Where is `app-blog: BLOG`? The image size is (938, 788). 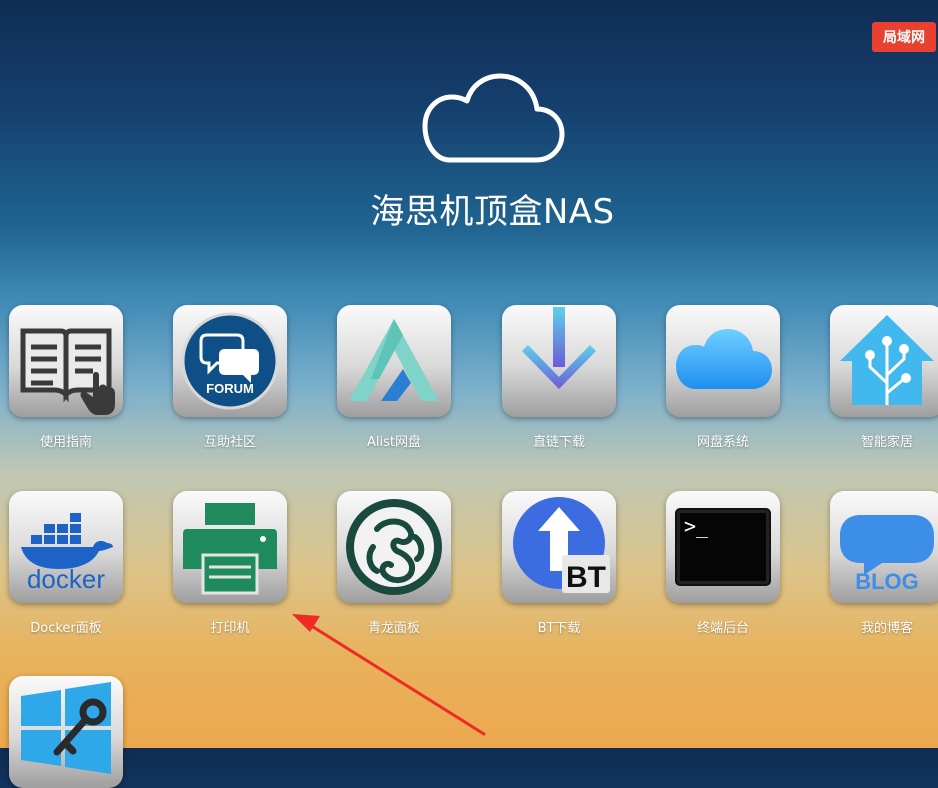
app-blog: BLOG is located at coordinates (884, 547).